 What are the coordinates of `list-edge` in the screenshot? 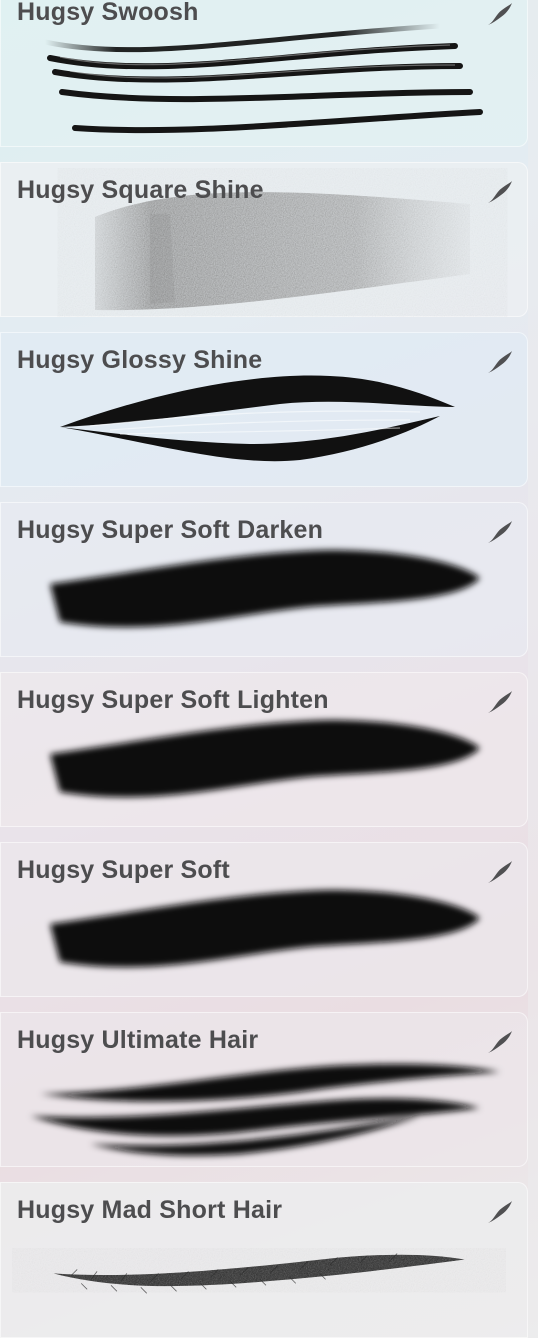 It's located at (533, 669).